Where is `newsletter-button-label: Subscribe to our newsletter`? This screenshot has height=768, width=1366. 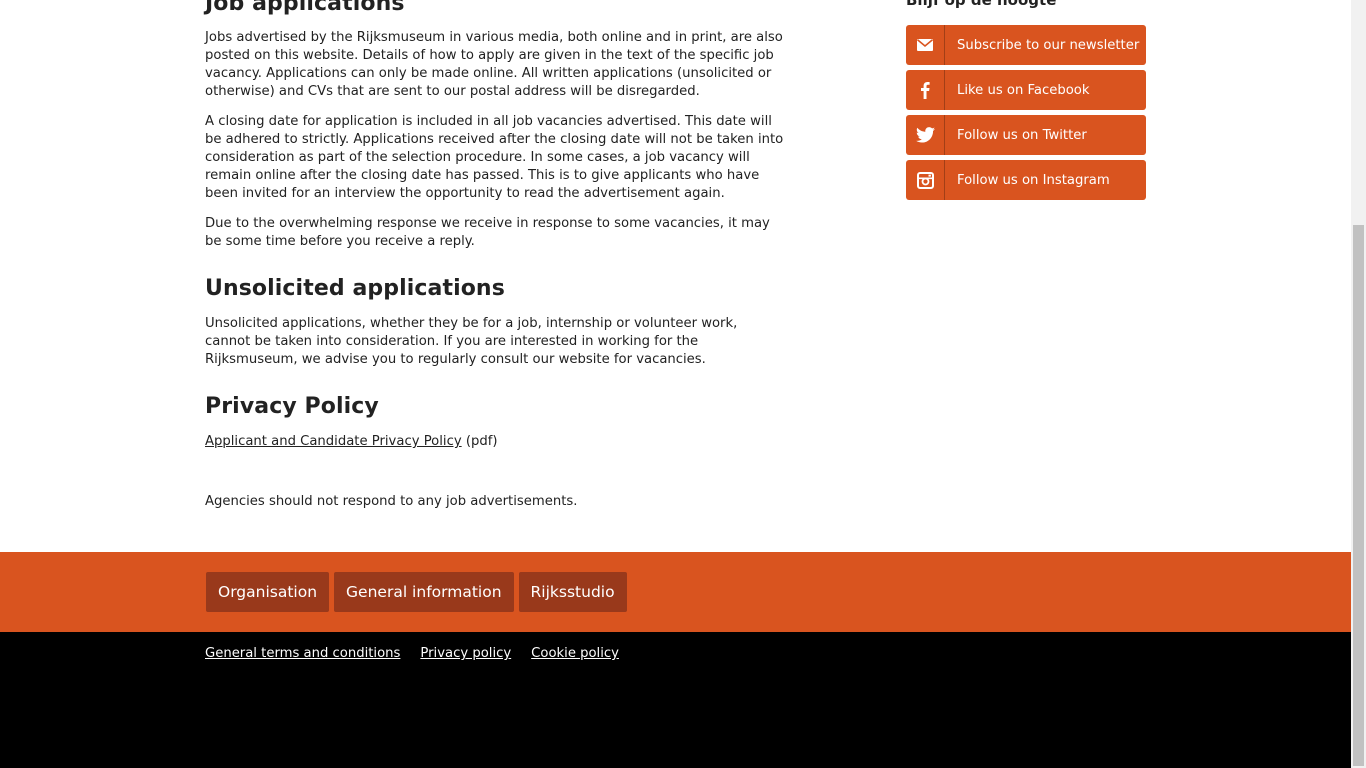 newsletter-button-label: Subscribe to our newsletter is located at coordinates (1048, 45).